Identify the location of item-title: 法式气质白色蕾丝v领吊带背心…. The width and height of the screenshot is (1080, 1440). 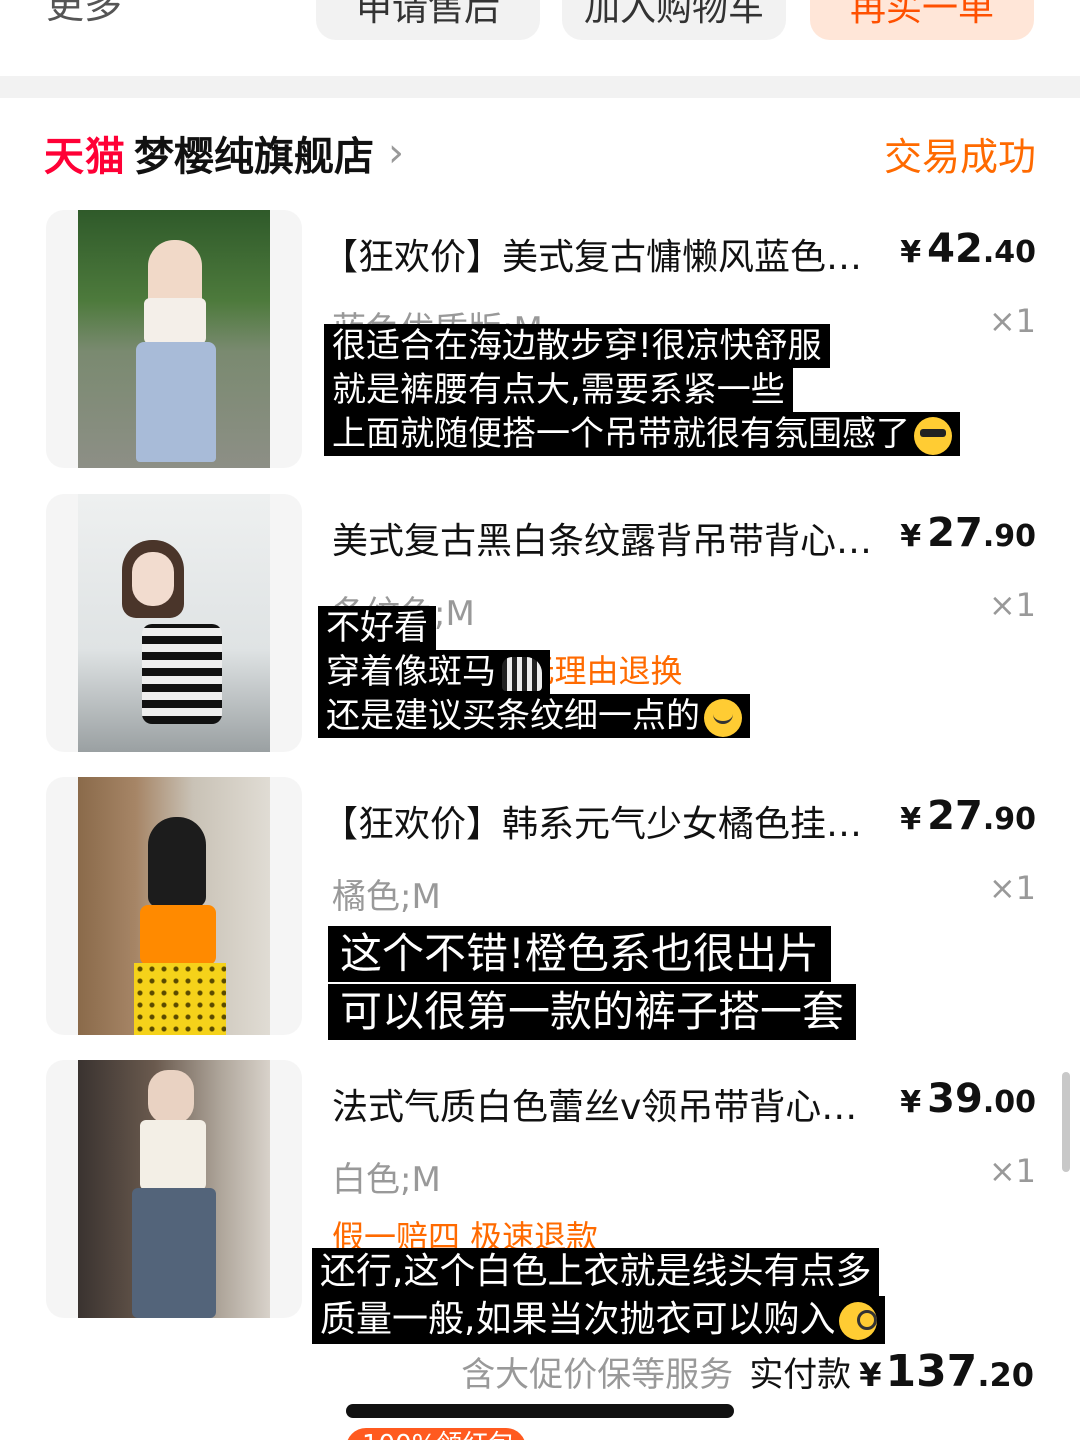
(617, 1104).